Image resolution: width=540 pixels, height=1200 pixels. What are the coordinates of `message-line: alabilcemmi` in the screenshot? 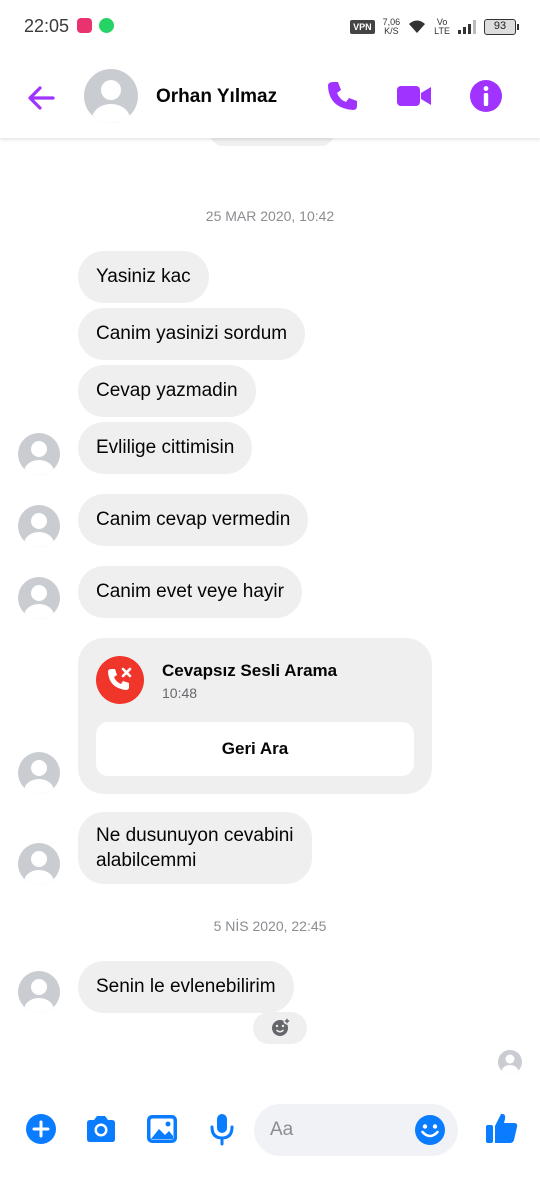 It's located at (146, 860).